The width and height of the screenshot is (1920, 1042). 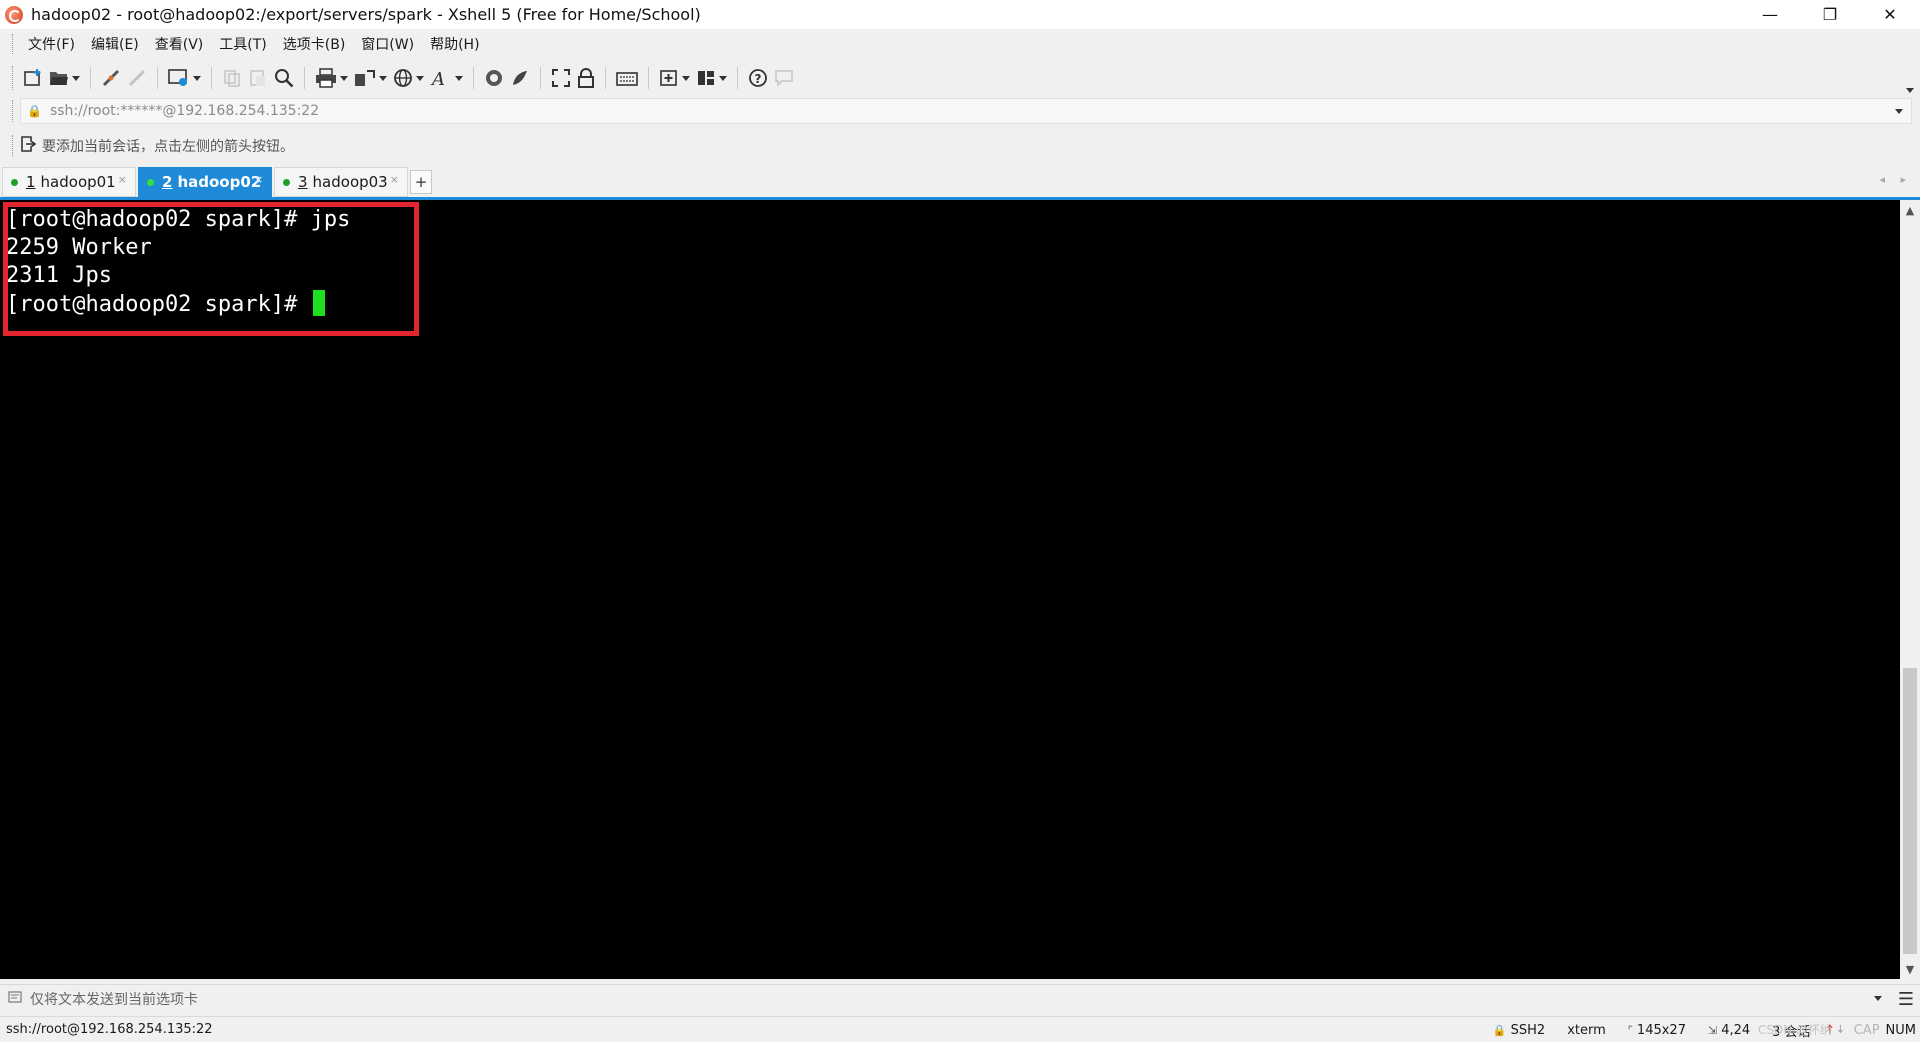 What do you see at coordinates (1900, 1030) in the screenshot?
I see `status-num: NUM` at bounding box center [1900, 1030].